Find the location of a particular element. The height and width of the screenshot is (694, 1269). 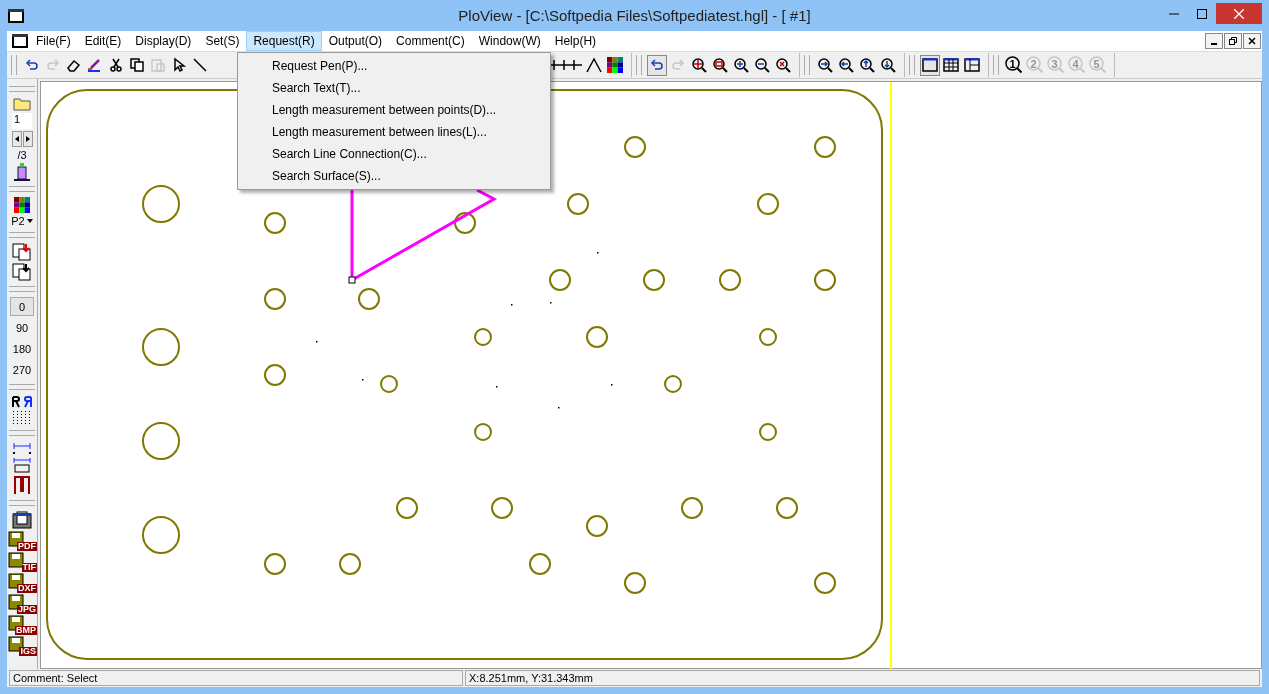

ticks-icon is located at coordinates (565, 65).